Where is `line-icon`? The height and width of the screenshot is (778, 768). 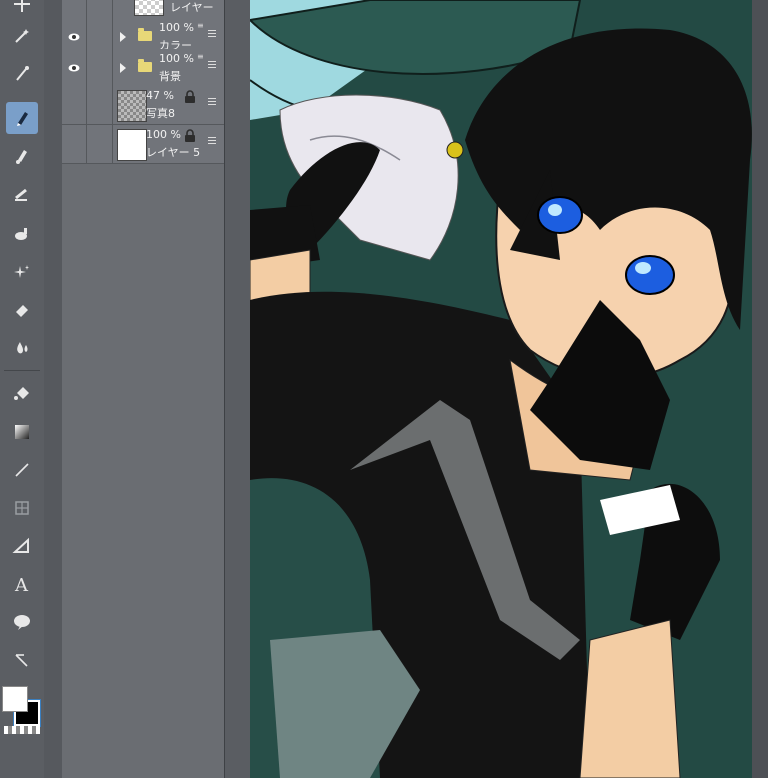 line-icon is located at coordinates (22, 470).